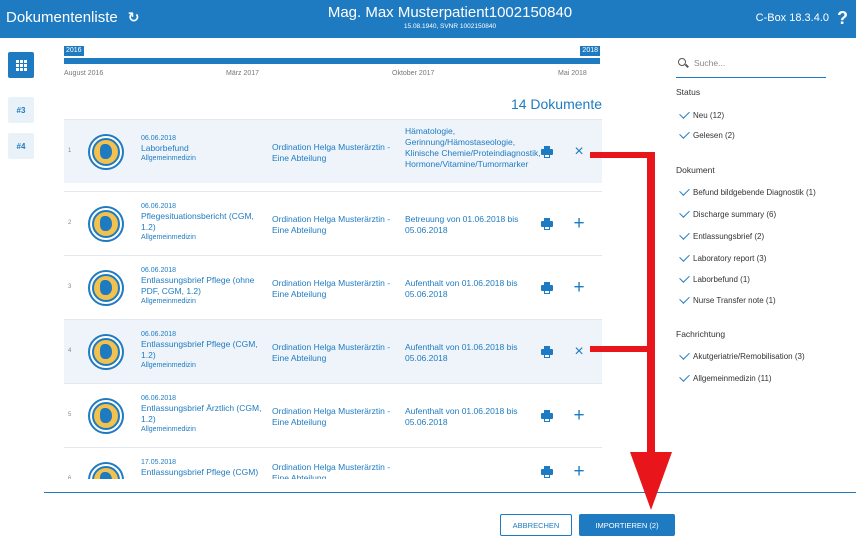  I want to click on patient-details: 15.08.1940, SVNR 1002150840, so click(450, 26).